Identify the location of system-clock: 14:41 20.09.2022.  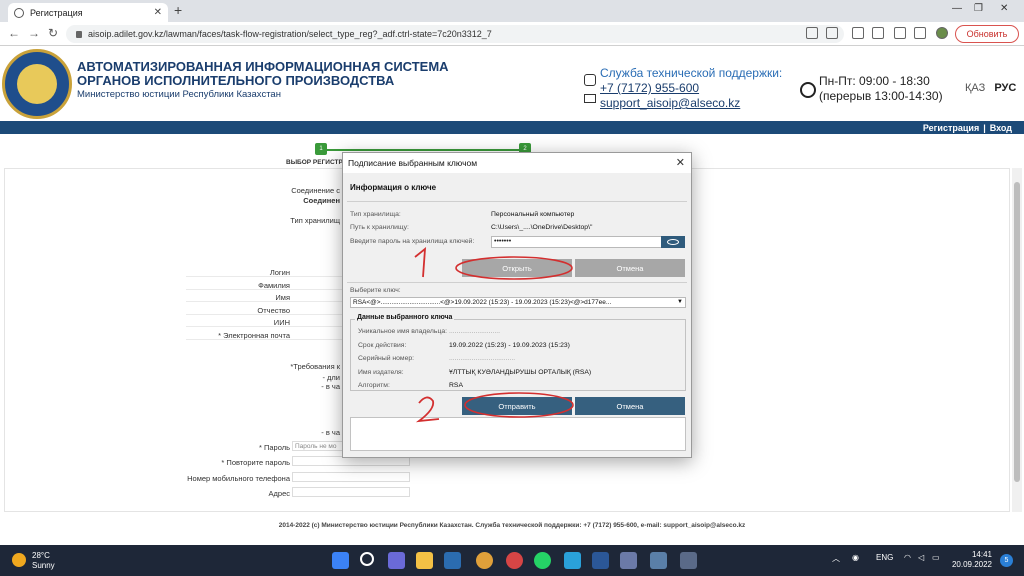
(971, 560).